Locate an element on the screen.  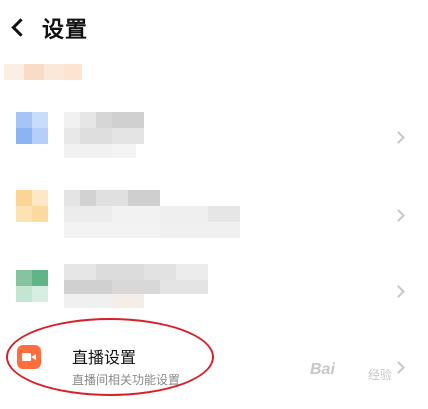
watermark-logo: Bai is located at coordinates (322, 369).